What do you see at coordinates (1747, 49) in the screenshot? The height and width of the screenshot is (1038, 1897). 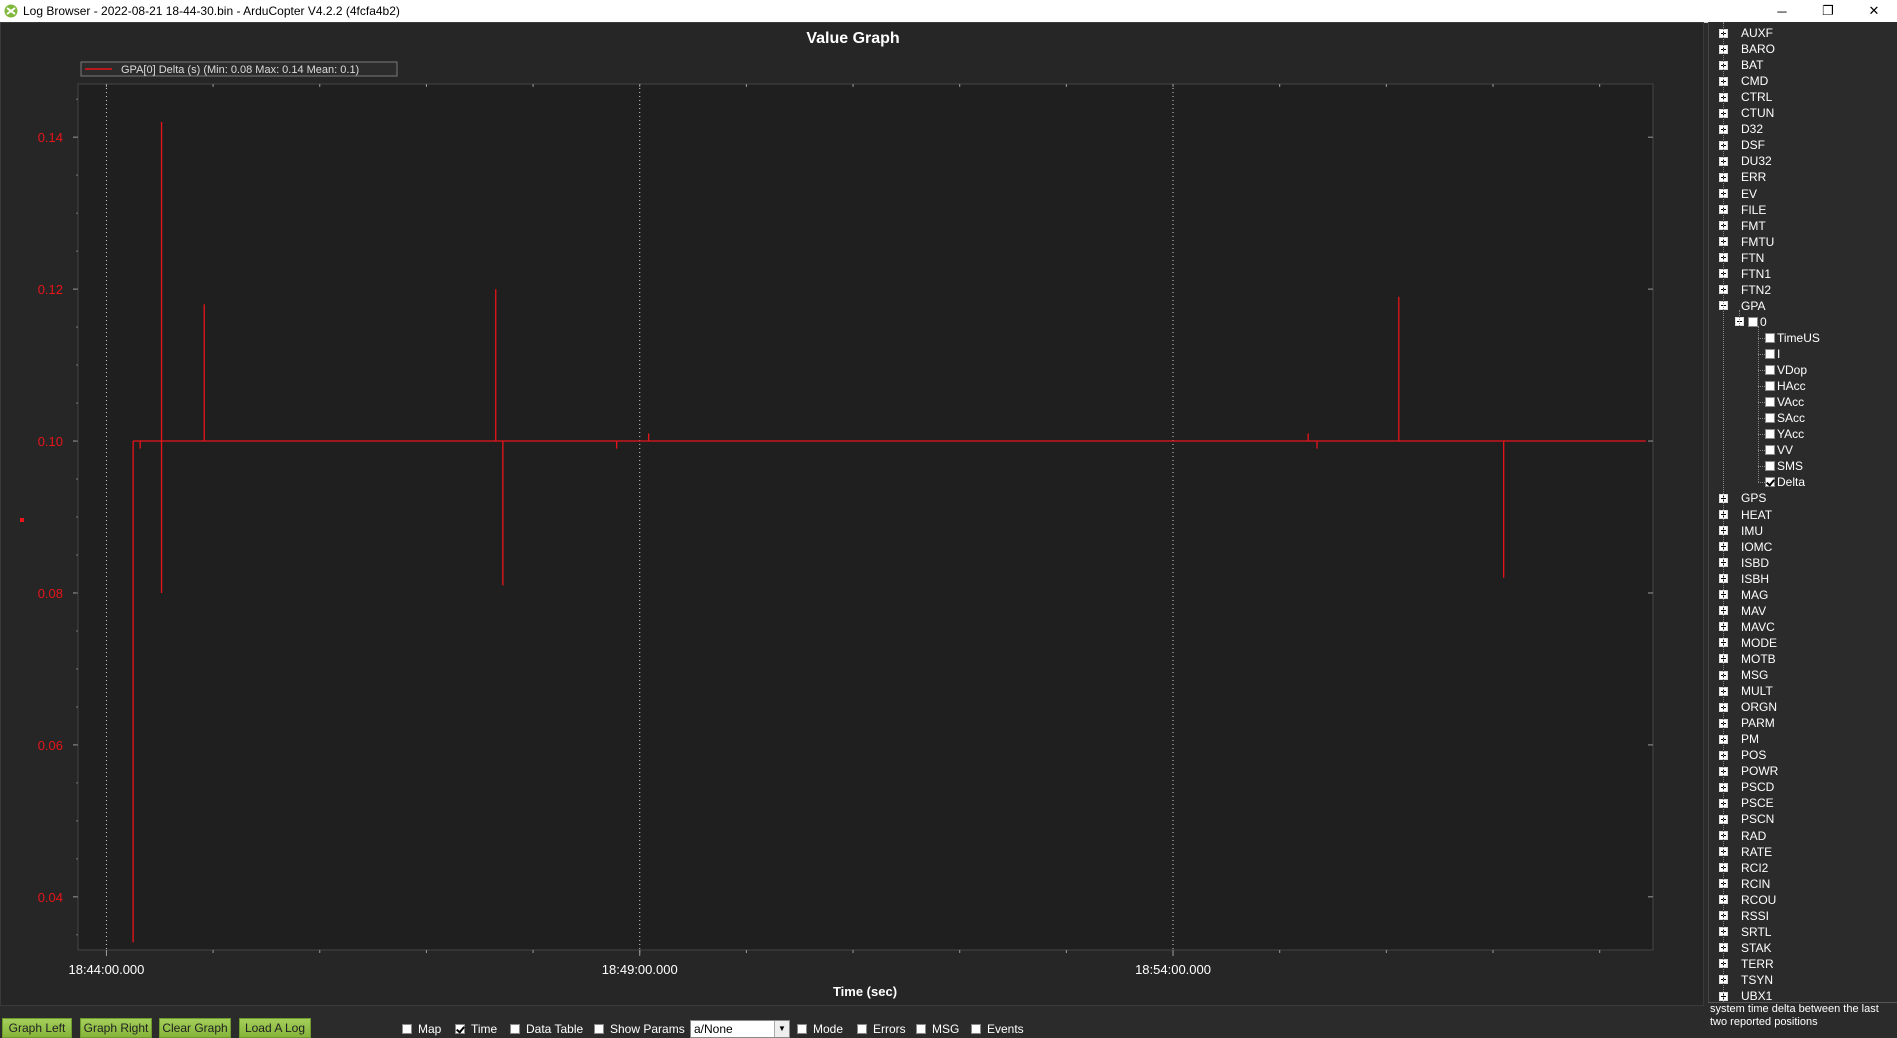 I see `tree-item-baro: BARO` at bounding box center [1747, 49].